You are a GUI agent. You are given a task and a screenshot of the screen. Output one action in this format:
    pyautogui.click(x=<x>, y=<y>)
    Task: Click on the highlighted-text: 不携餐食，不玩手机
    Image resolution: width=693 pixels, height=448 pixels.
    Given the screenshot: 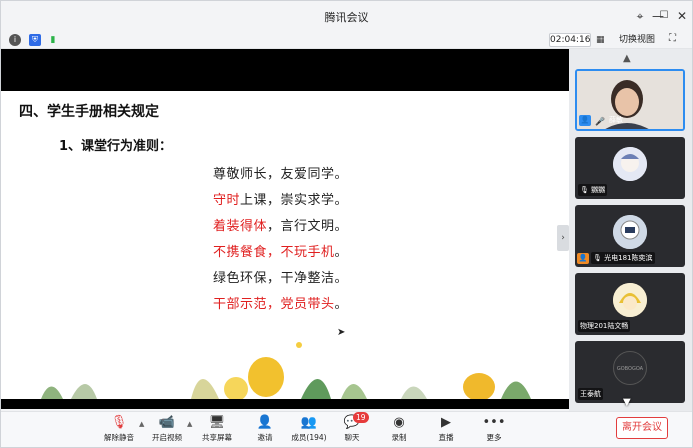 What is the action you would take?
    pyautogui.click(x=274, y=252)
    